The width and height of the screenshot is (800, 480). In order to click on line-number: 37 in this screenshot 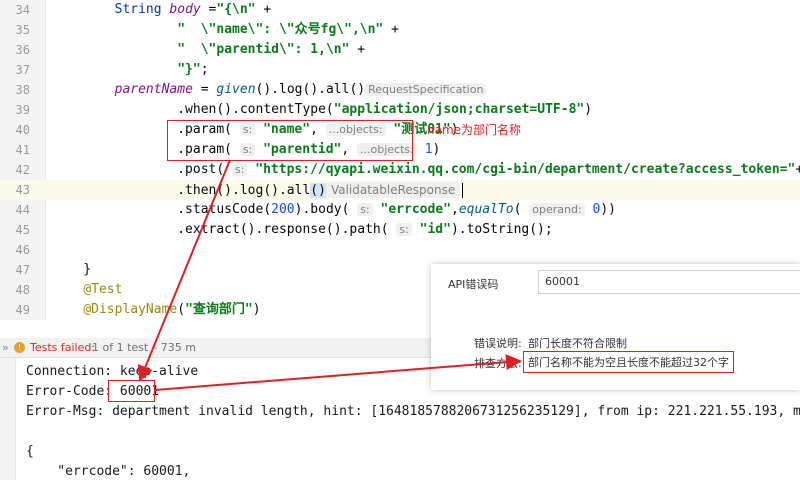, I will do `click(22, 70)`.